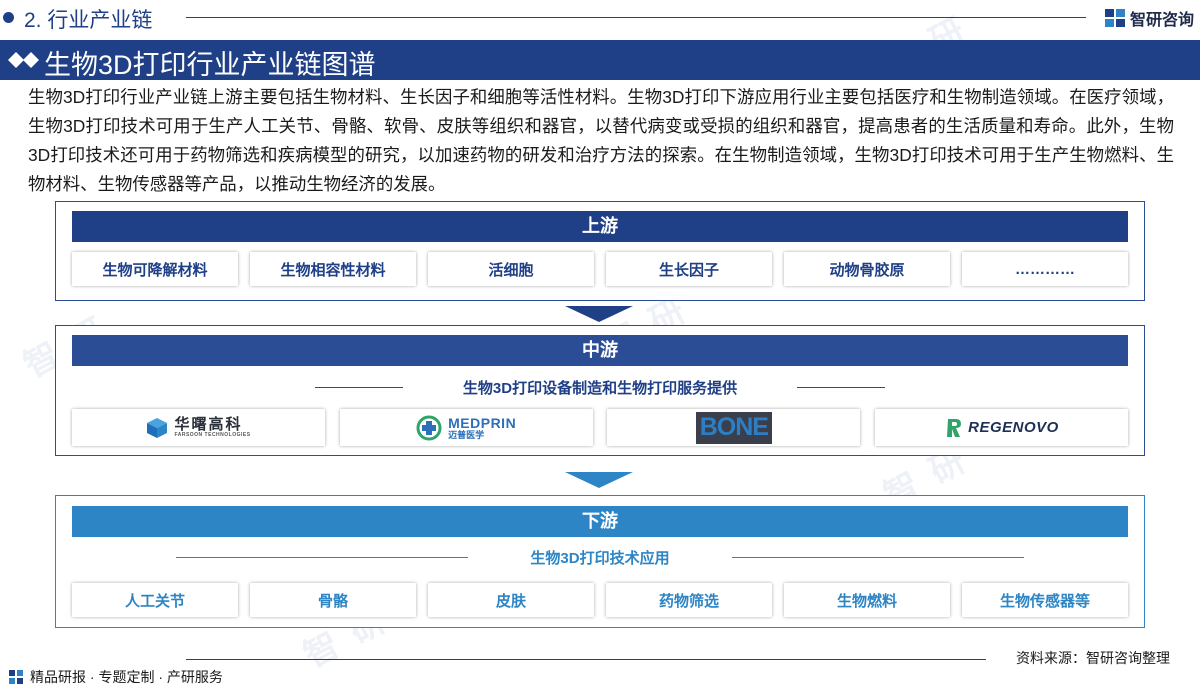 This screenshot has width=1200, height=688. What do you see at coordinates (511, 269) in the screenshot?
I see `upstream-item: 活细胞` at bounding box center [511, 269].